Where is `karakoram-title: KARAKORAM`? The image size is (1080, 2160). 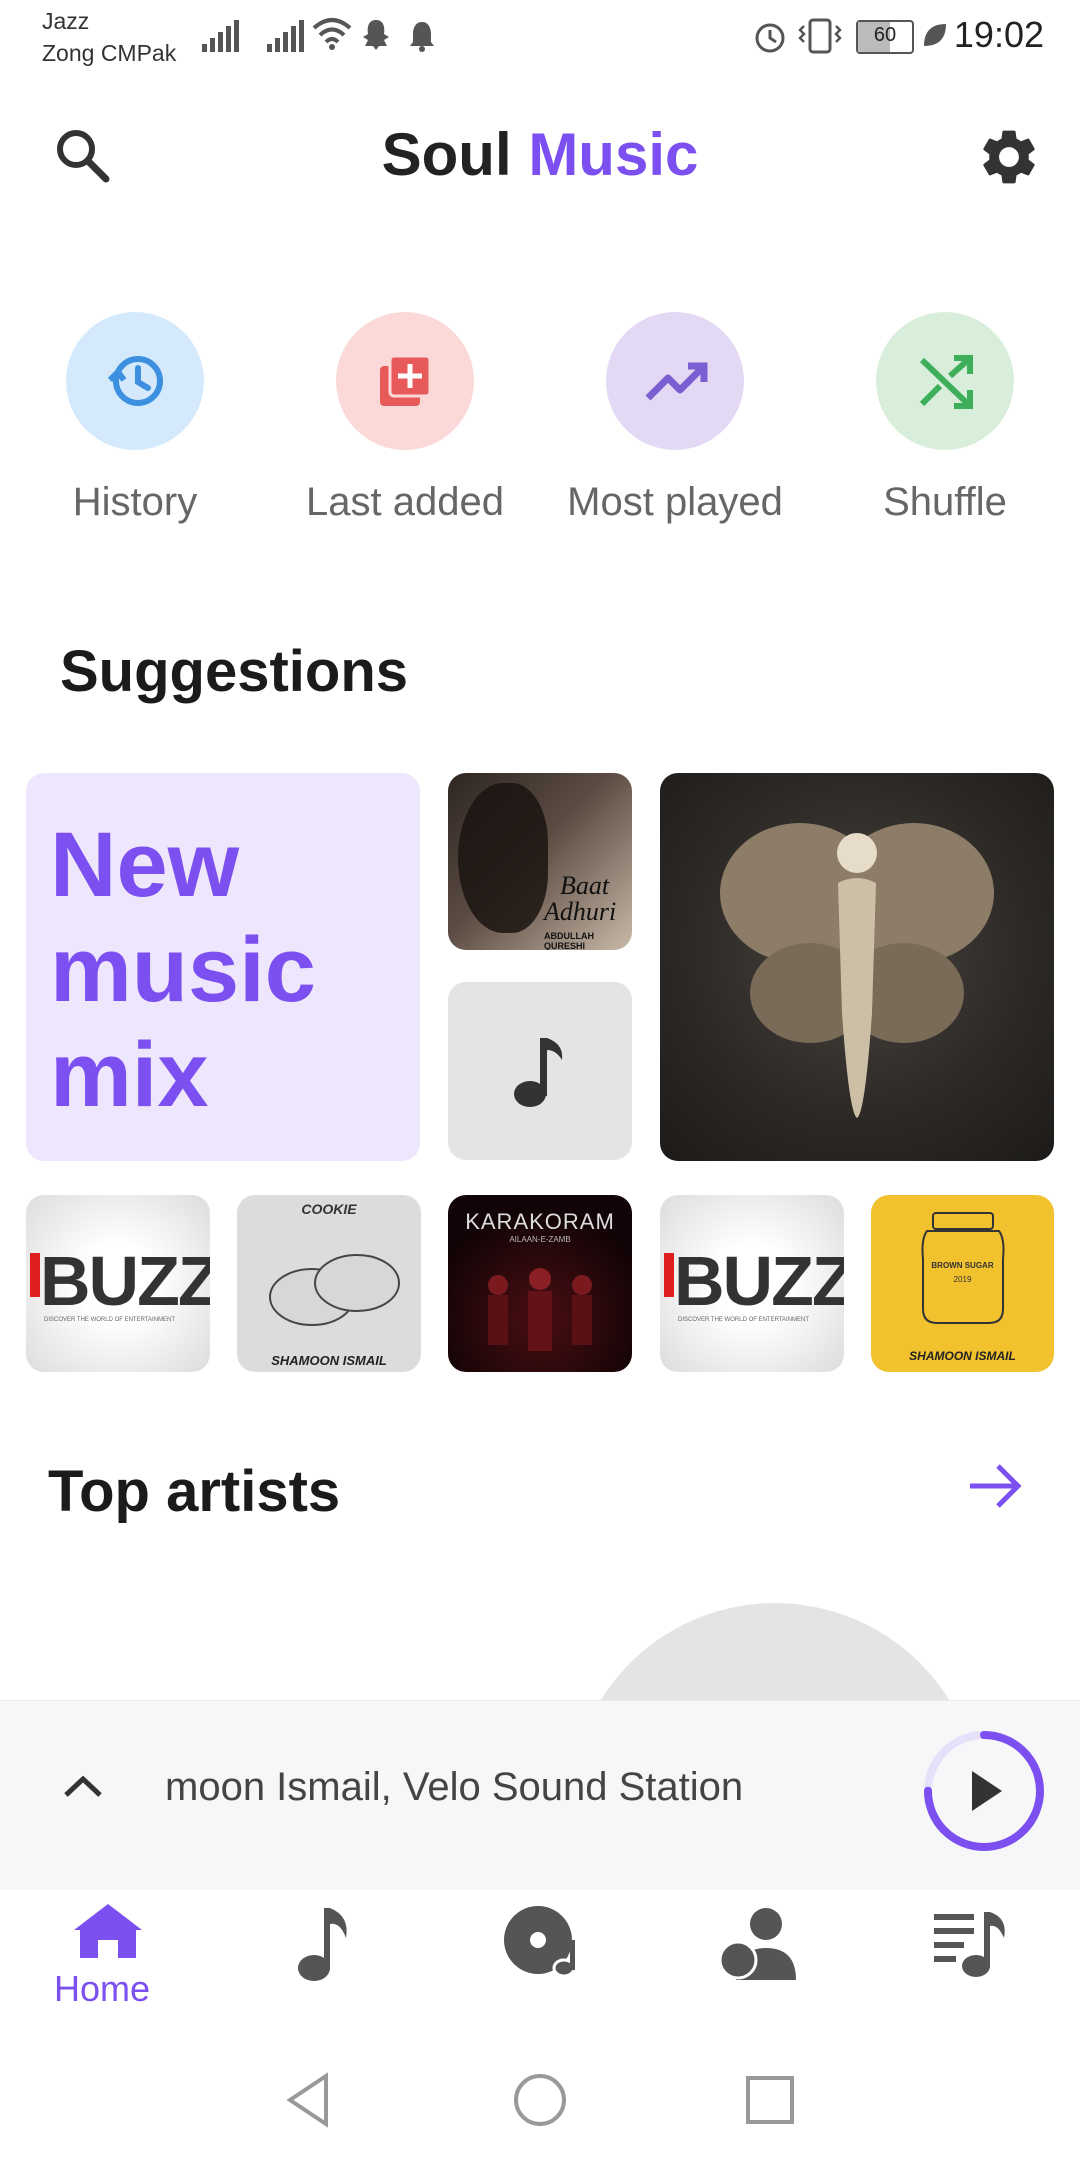
karakoram-title: KARAKORAM is located at coordinates (540, 1221).